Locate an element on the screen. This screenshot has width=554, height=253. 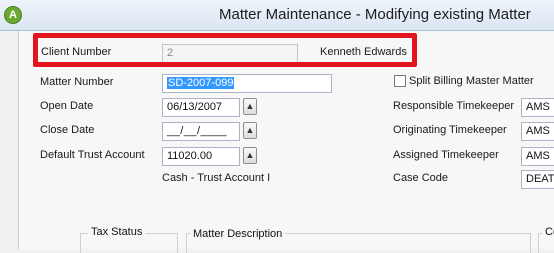
trust-account-lookup-button: ▲ is located at coordinates (250, 155).